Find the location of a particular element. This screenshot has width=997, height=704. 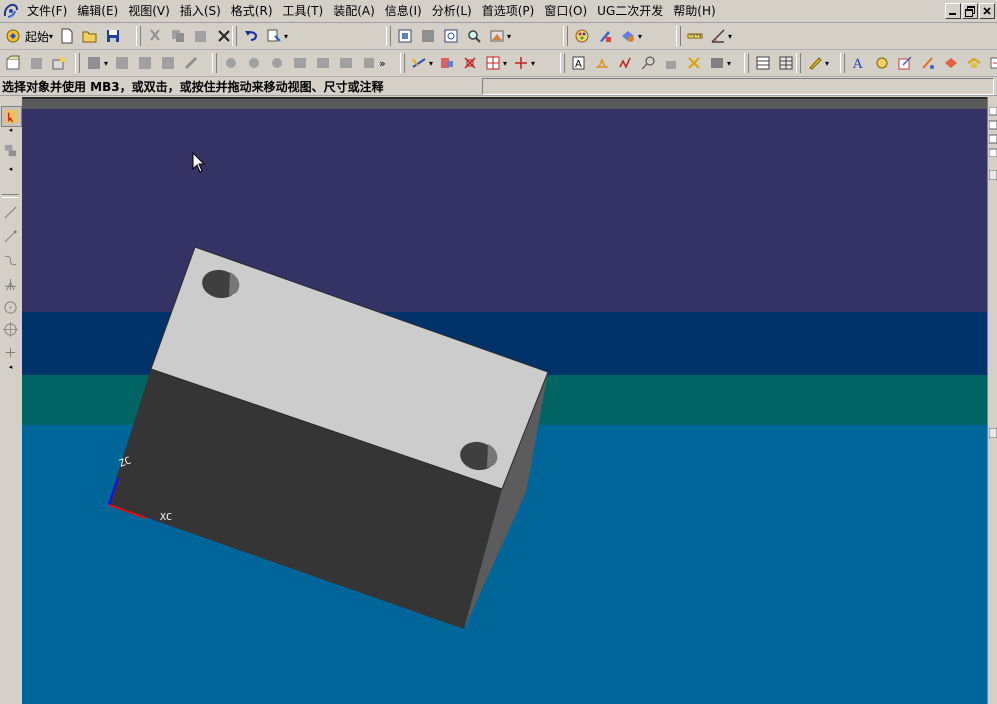

cut-icon is located at coordinates (154, 36).